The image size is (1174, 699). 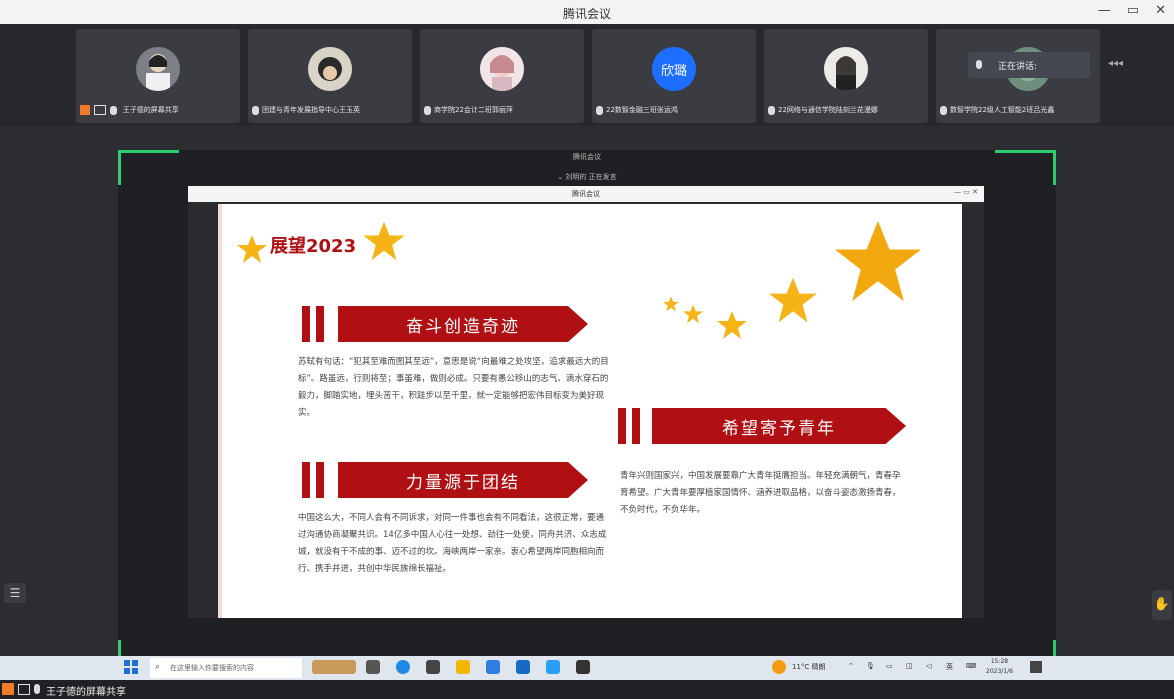 I want to click on section3-heading: 希望寄予青年, so click(x=779, y=426).